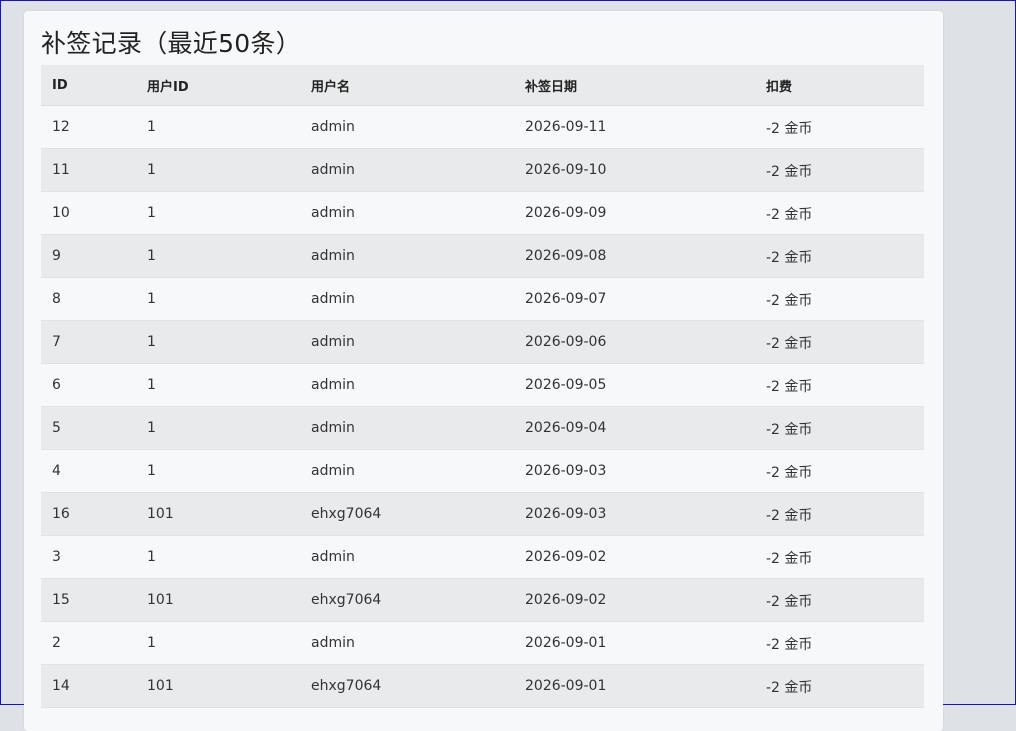 Image resolution: width=1016 pixels, height=731 pixels. What do you see at coordinates (634, 85) in the screenshot?
I see `column-header-makeup-date: 补签日期` at bounding box center [634, 85].